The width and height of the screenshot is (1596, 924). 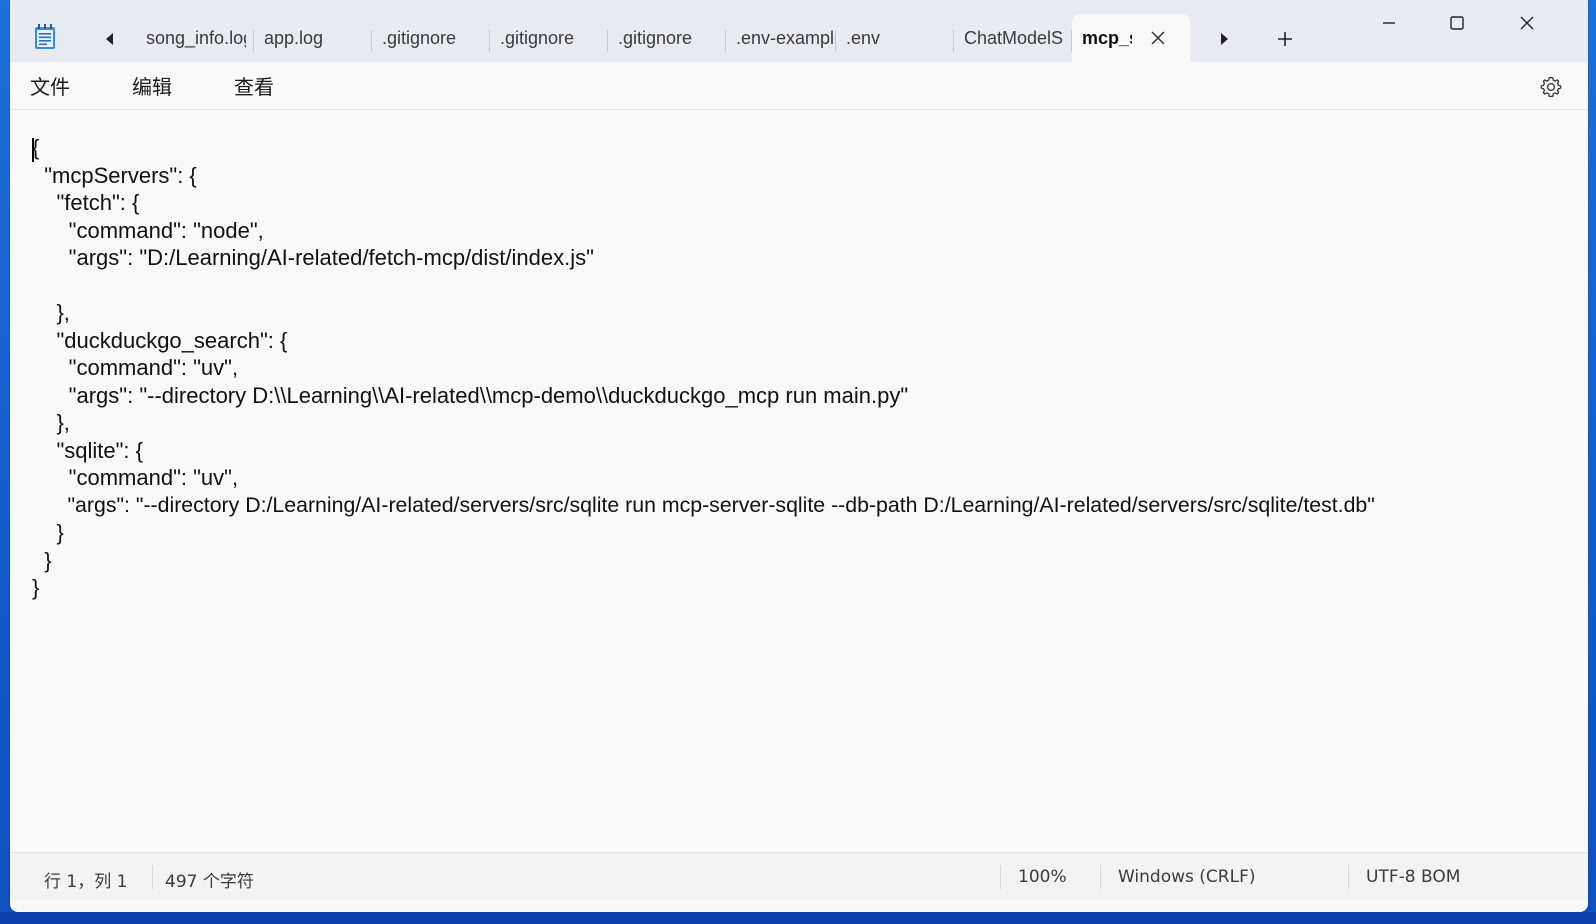 What do you see at coordinates (863, 37) in the screenshot?
I see `tab-label: .env` at bounding box center [863, 37].